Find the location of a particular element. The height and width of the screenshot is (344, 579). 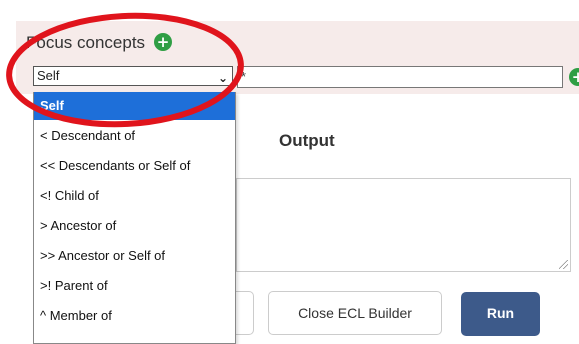

concept-term-input: * is located at coordinates (400, 77).